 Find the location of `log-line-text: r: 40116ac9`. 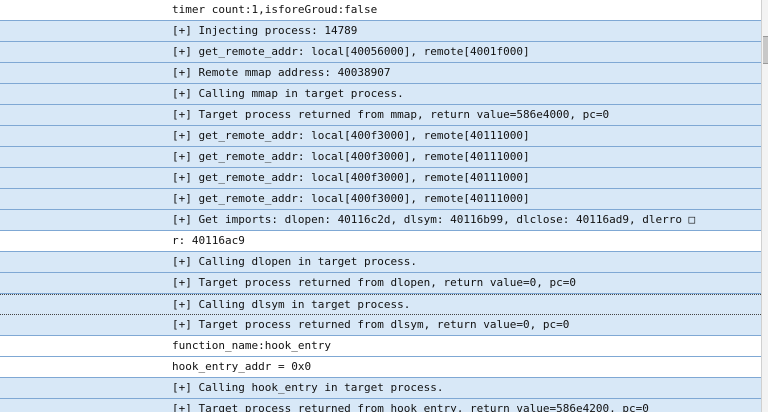

log-line-text: r: 40116ac9 is located at coordinates (208, 240).